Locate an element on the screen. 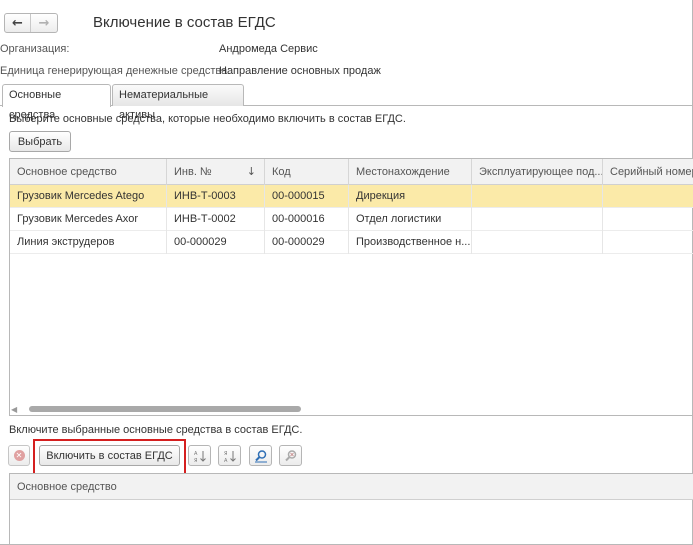 This screenshot has width=693, height=545. column-header-inventory-number-label: Инв. № is located at coordinates (193, 172).